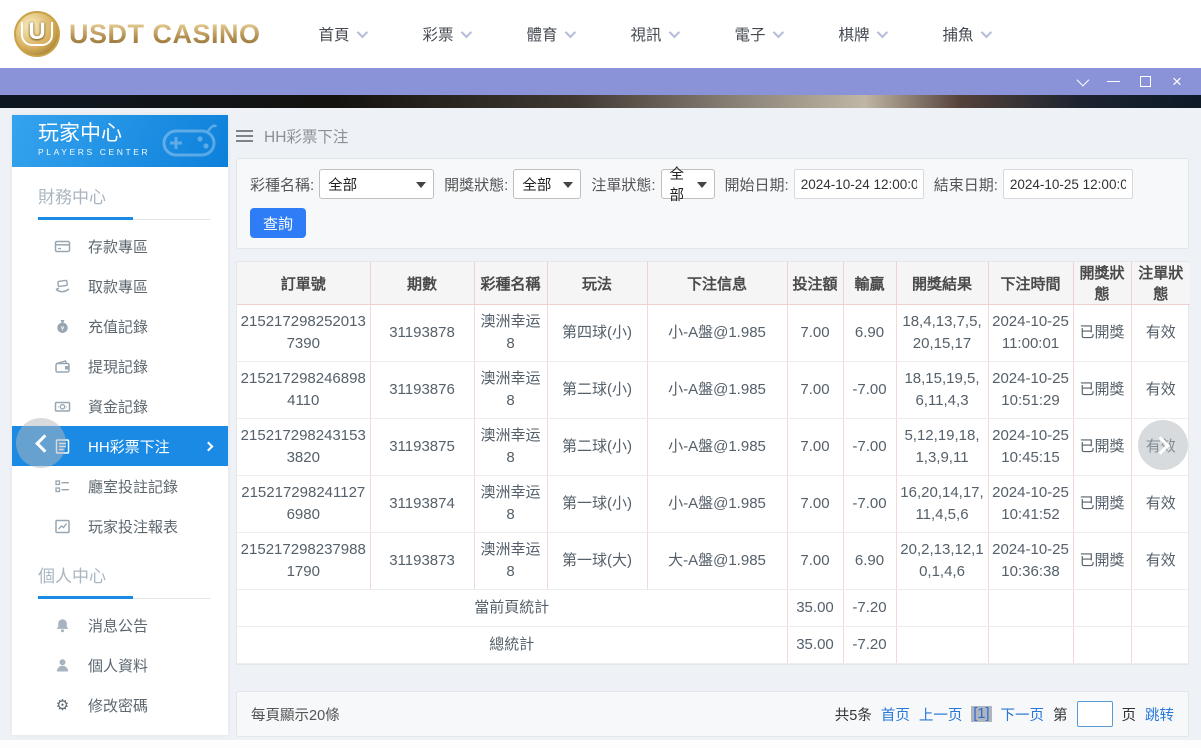 This screenshot has height=748, width=1201. Describe the element at coordinates (282, 185) in the screenshot. I see `lottery-name-label: 彩種名稱:` at that location.